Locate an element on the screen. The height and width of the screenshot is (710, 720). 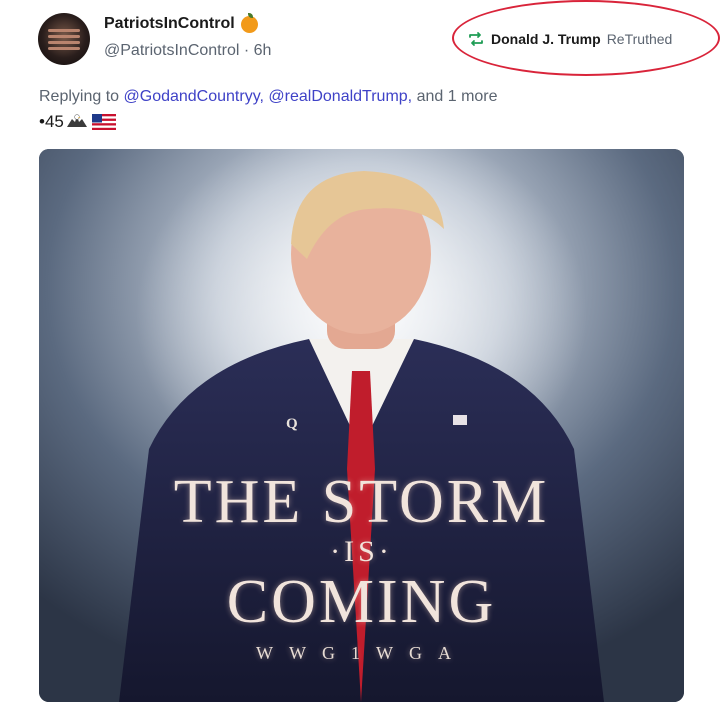
retruth-label: ReTruthed is located at coordinates (639, 39).